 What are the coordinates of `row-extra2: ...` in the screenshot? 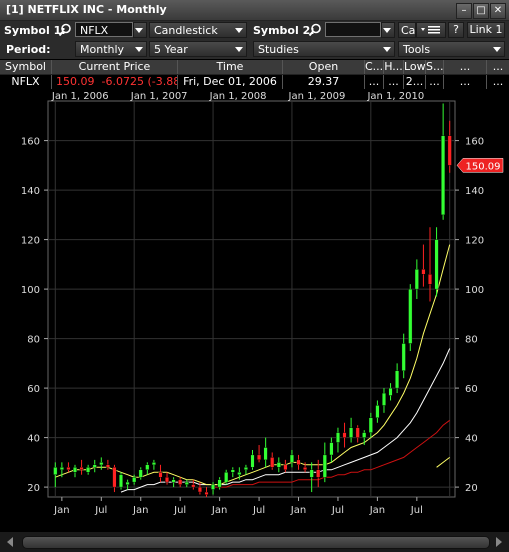 It's located at (498, 81).